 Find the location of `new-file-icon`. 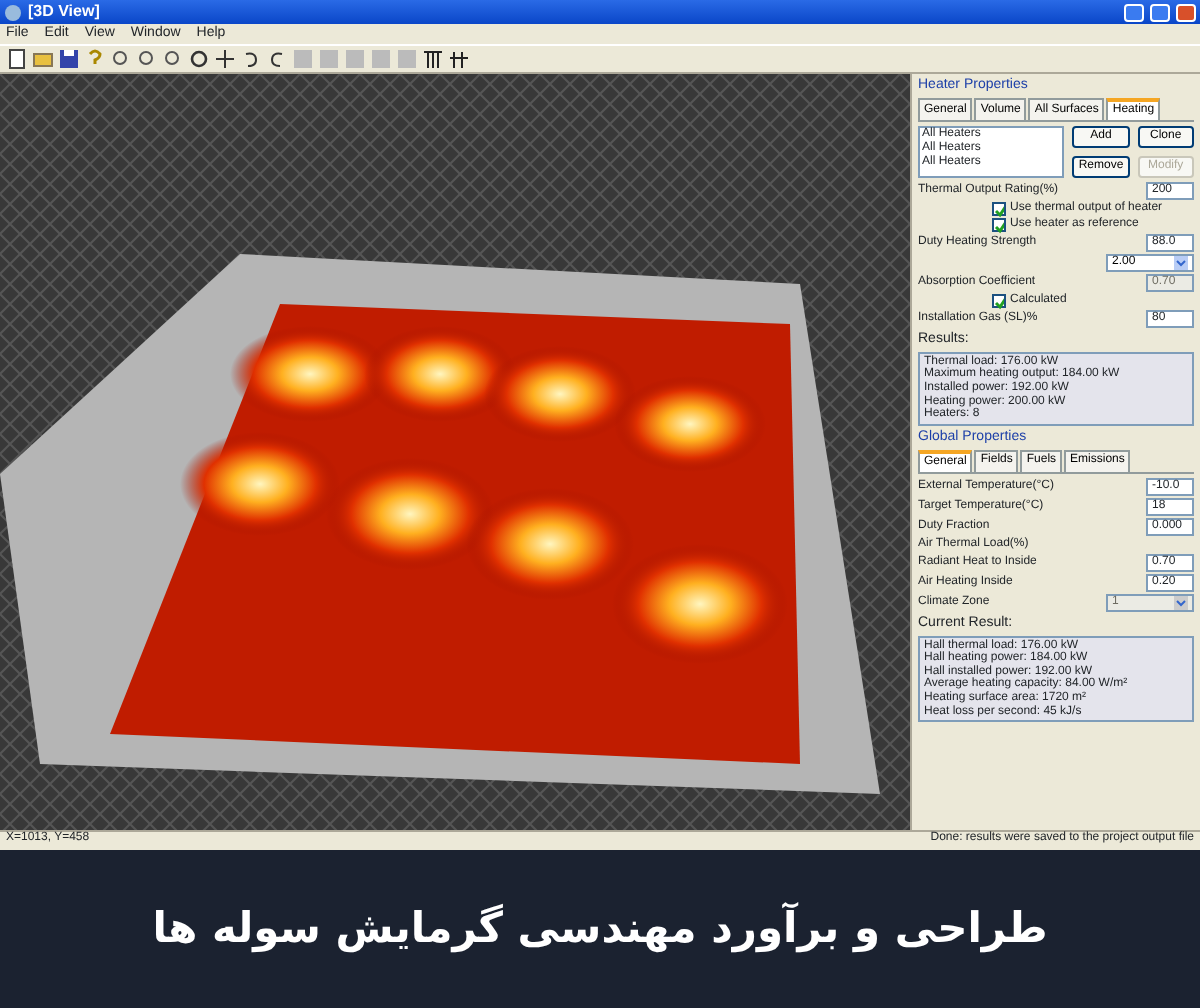

new-file-icon is located at coordinates (17, 59).